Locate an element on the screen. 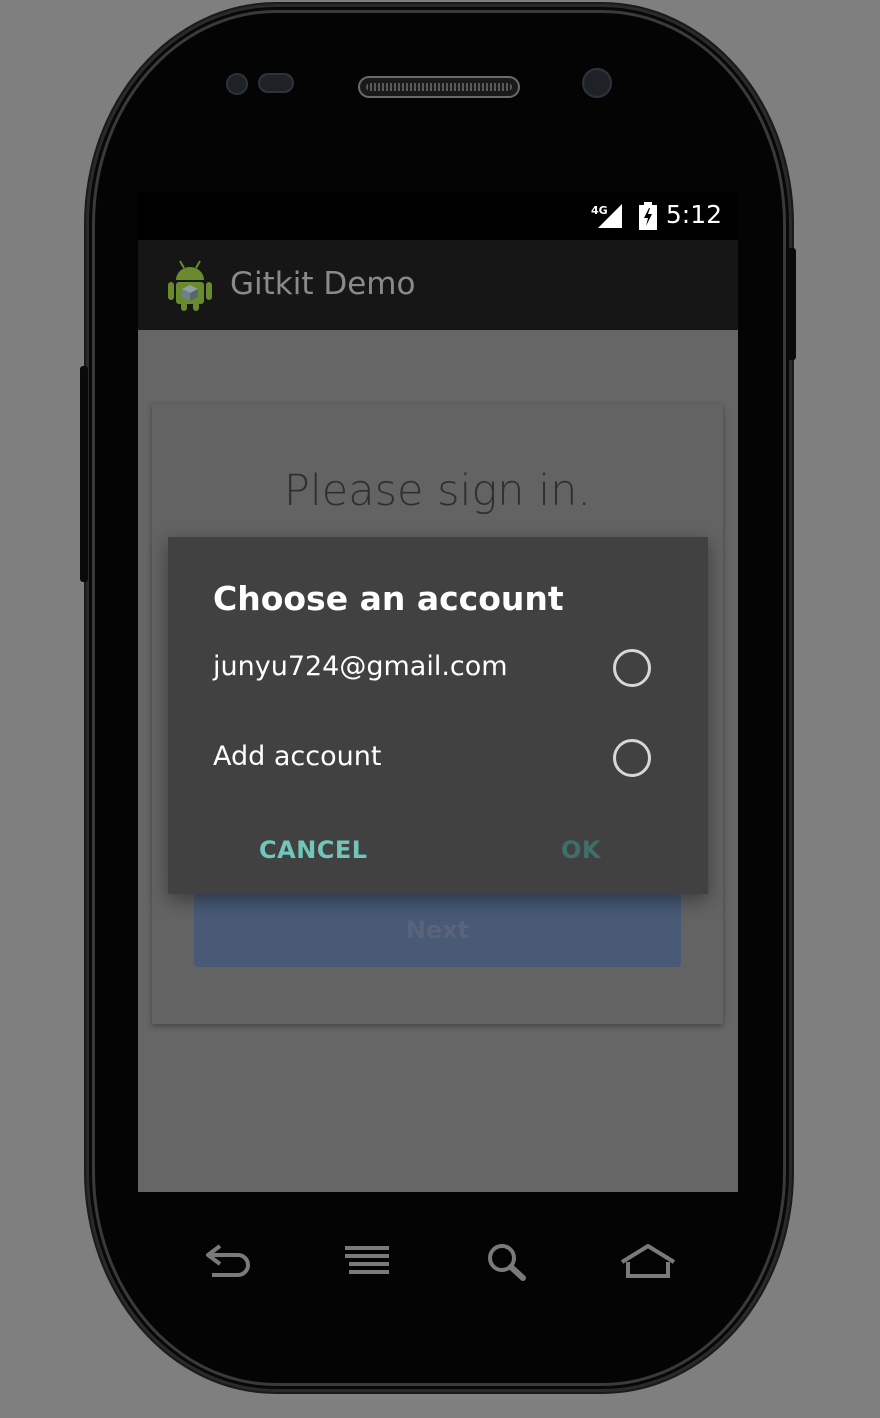 This screenshot has width=880, height=1418. signal-icon: 4G is located at coordinates (606, 216).